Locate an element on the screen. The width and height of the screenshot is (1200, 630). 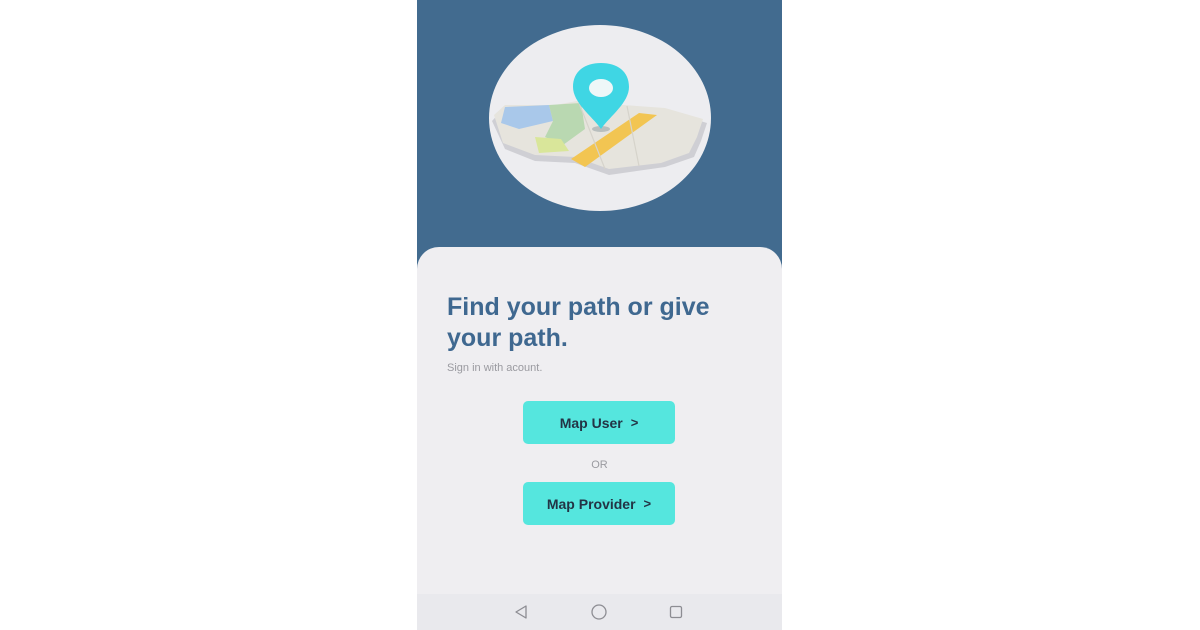
system-navigation-bar is located at coordinates (599, 612).